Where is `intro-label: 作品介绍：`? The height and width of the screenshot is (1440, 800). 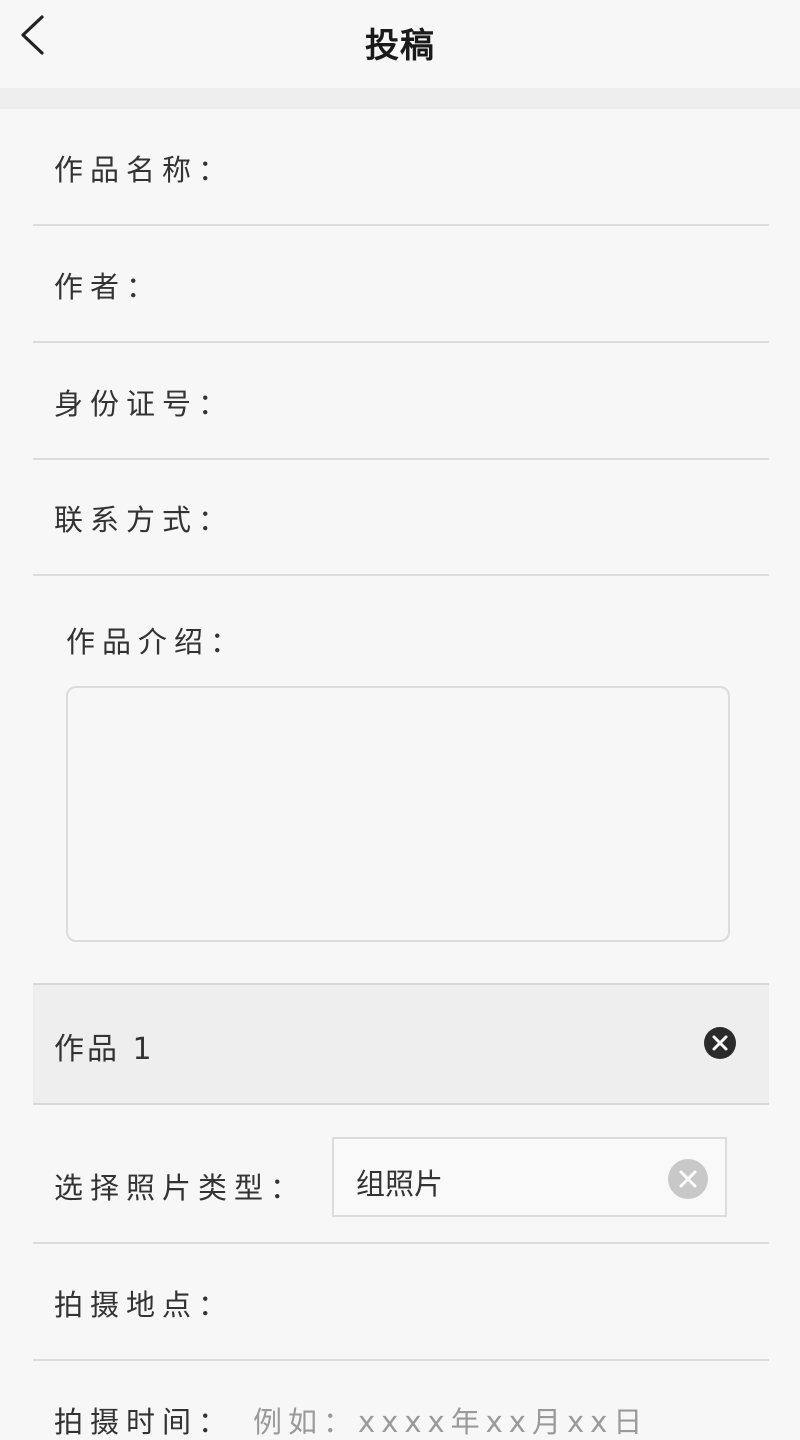 intro-label: 作品介绍： is located at coordinates (156, 642).